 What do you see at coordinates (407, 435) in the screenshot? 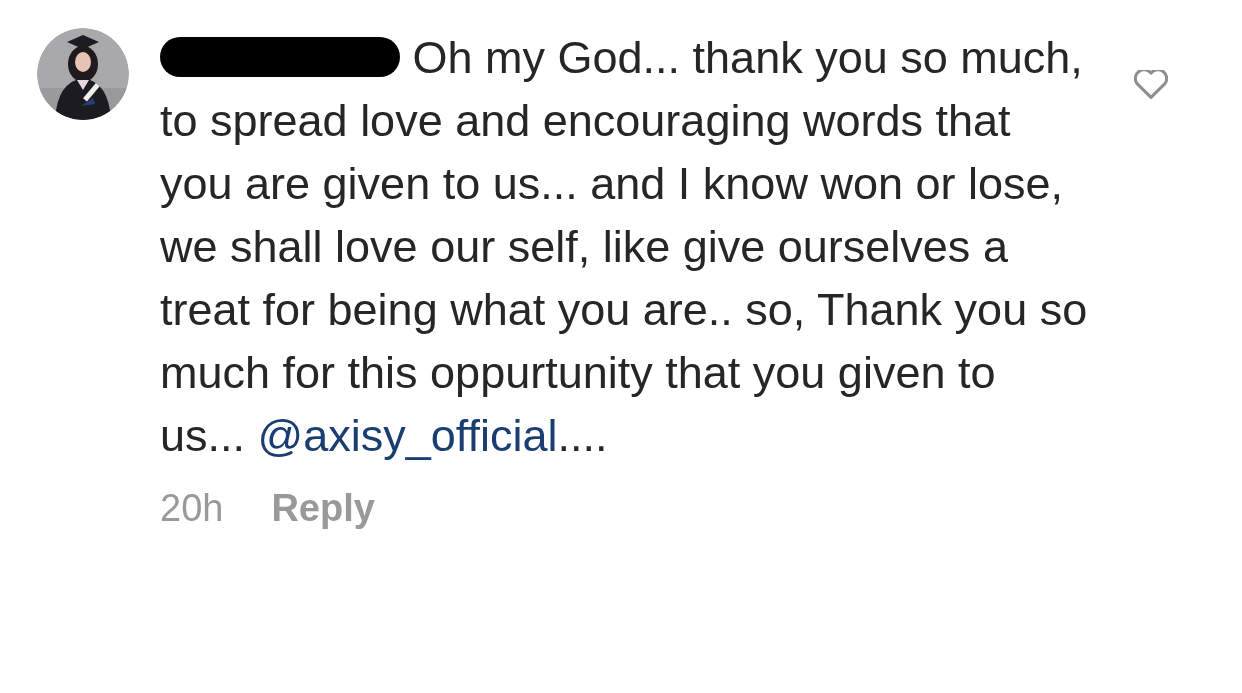
I see `mention-link: @axisy_official` at bounding box center [407, 435].